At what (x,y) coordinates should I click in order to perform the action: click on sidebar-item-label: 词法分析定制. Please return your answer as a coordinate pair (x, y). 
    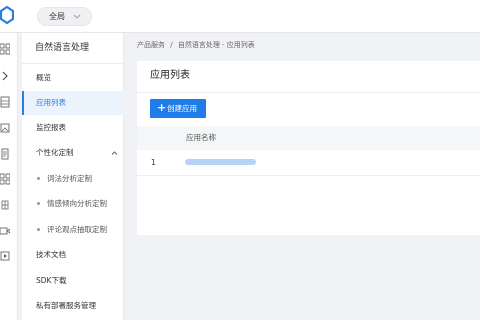
    Looking at the image, I should click on (69, 178).